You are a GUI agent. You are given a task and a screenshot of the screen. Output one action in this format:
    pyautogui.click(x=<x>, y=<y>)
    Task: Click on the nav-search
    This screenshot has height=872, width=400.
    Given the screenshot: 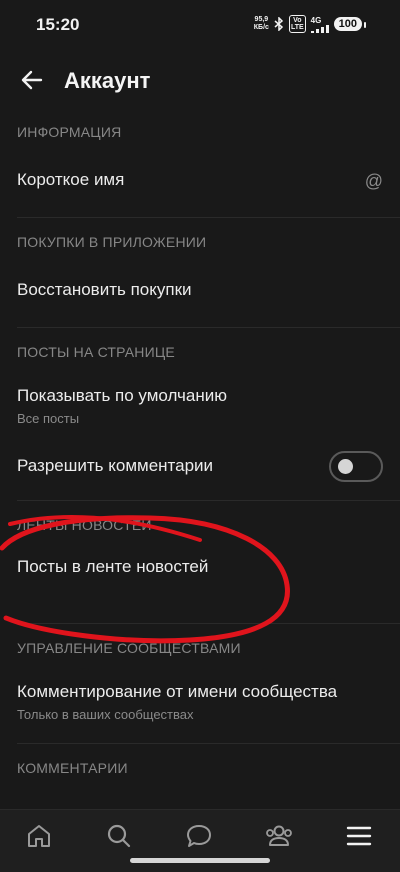 What is the action you would take?
    pyautogui.click(x=119, y=836)
    